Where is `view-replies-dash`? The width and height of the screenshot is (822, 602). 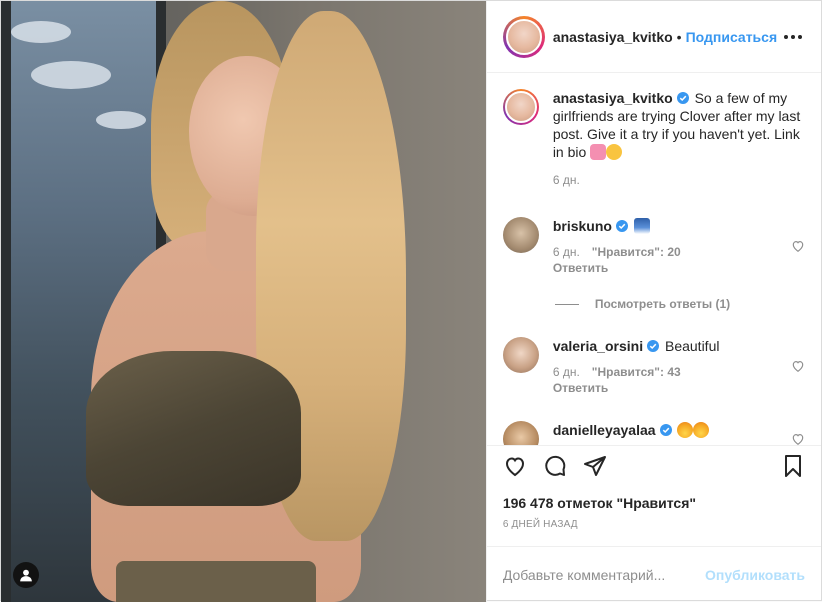 view-replies-dash is located at coordinates (566, 304).